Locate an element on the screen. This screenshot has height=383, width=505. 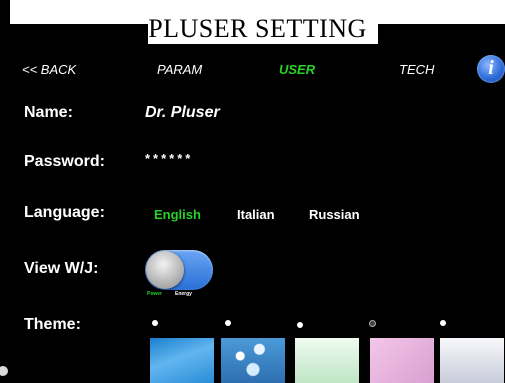
theme-swatch-silver is located at coordinates (472, 360).